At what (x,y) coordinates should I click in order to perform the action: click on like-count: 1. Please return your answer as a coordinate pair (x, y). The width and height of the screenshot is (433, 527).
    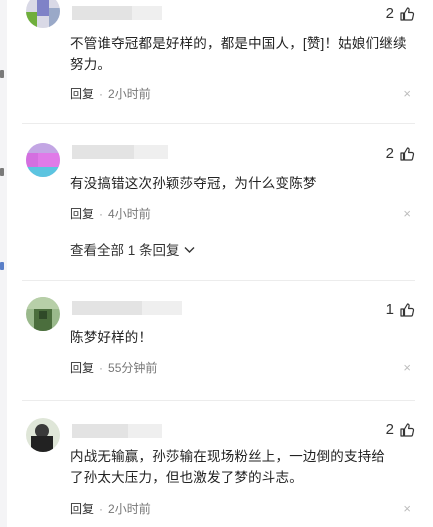
    Looking at the image, I should click on (389, 309).